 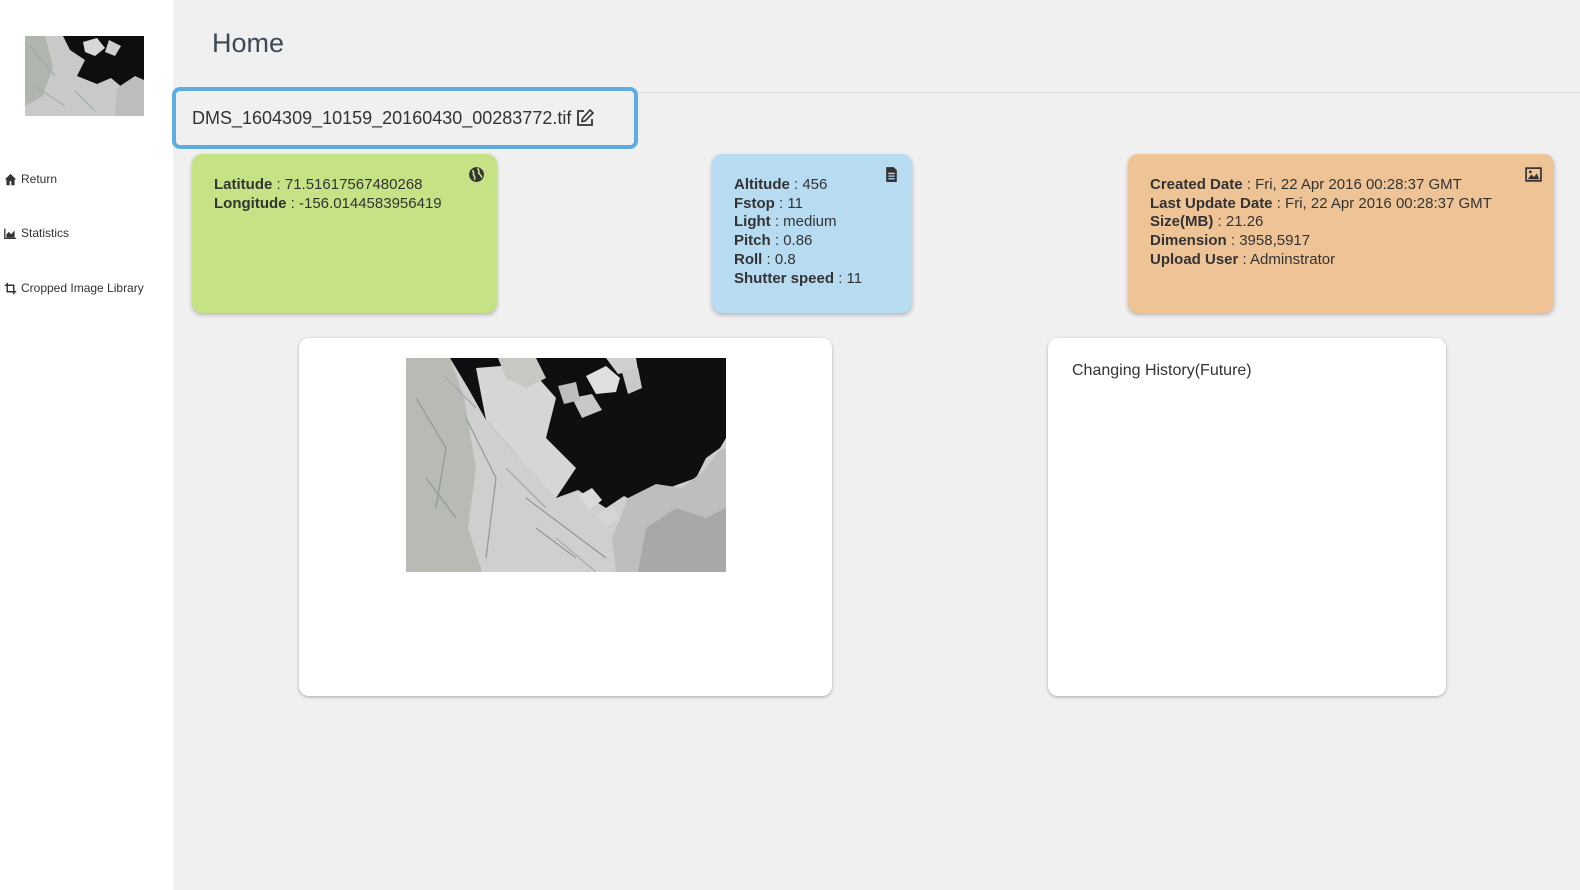 What do you see at coordinates (810, 222) in the screenshot?
I see `field-value: medium` at bounding box center [810, 222].